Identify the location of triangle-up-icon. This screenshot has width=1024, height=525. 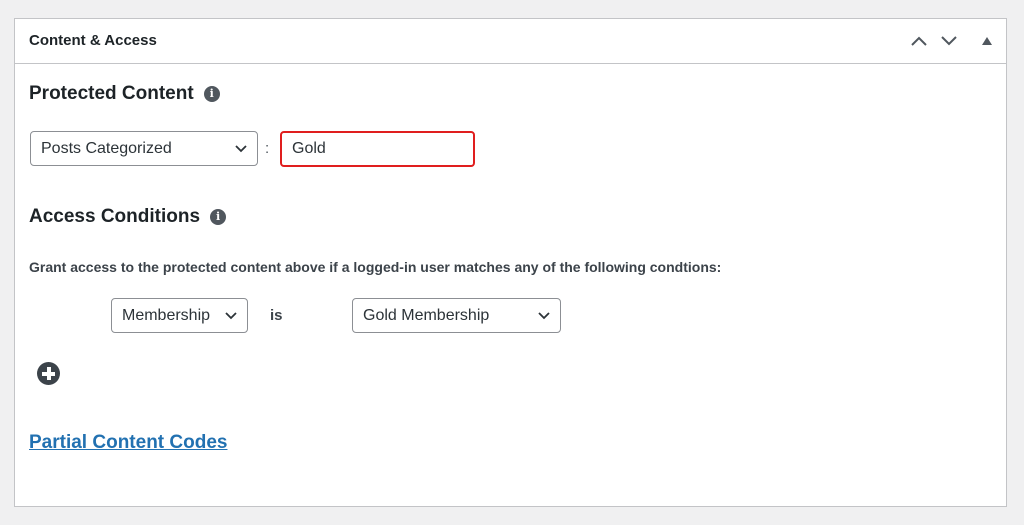
(987, 41).